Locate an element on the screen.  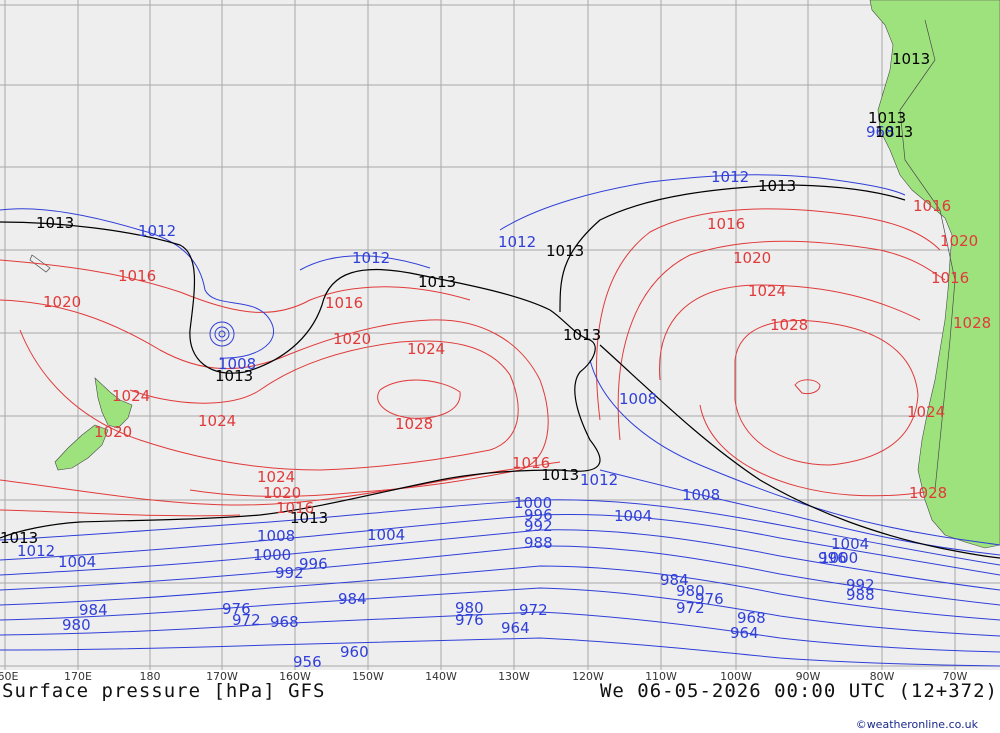
isobar-label: 976 is located at coordinates (469, 620).